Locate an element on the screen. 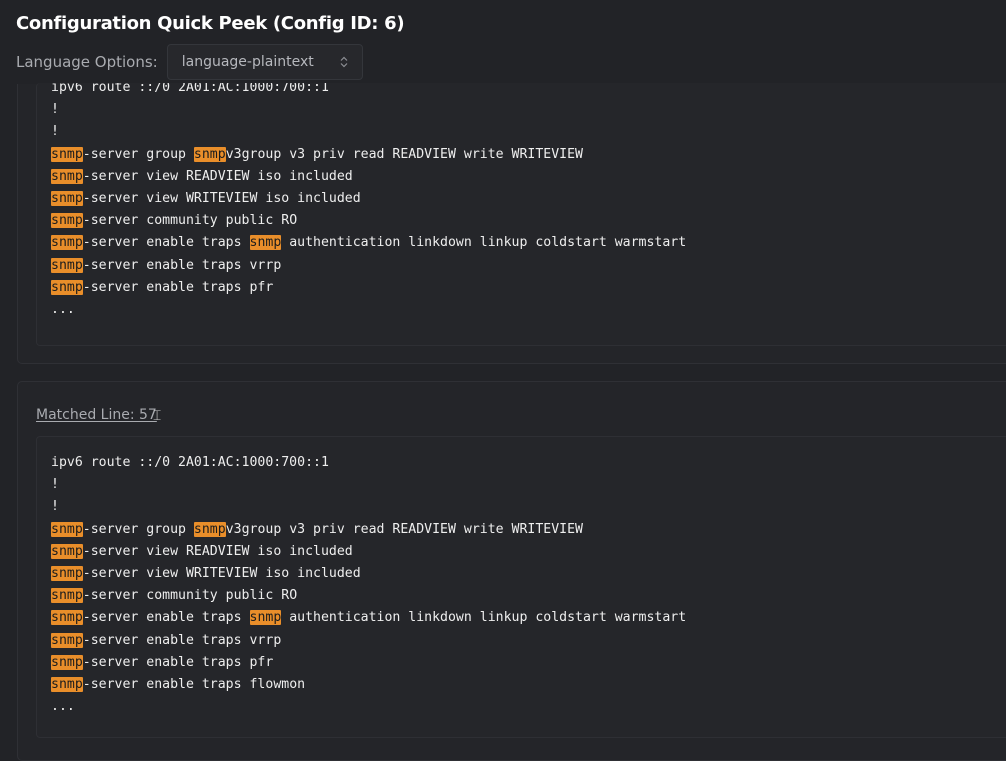 This screenshot has width=1006, height=761. code-line: snmp-server enable traps flowmon is located at coordinates (178, 685).